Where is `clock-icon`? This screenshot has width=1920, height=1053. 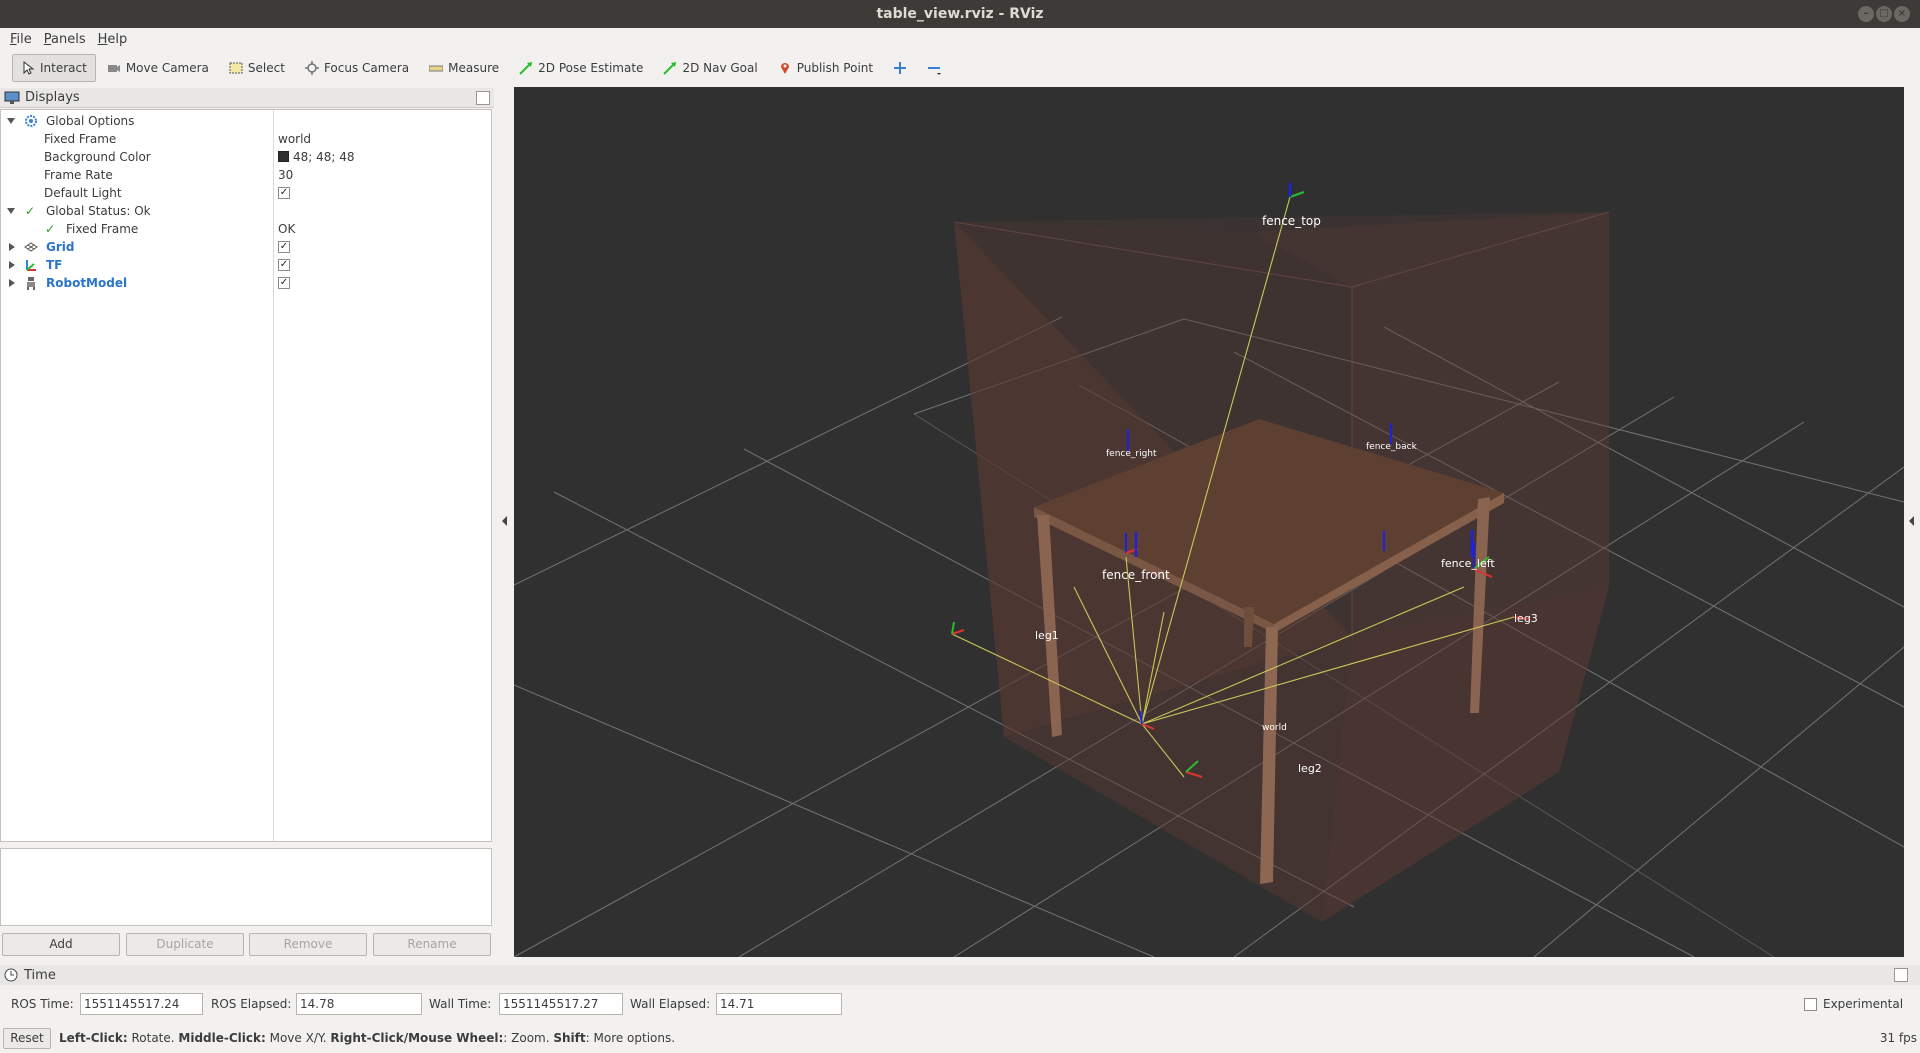 clock-icon is located at coordinates (11, 975).